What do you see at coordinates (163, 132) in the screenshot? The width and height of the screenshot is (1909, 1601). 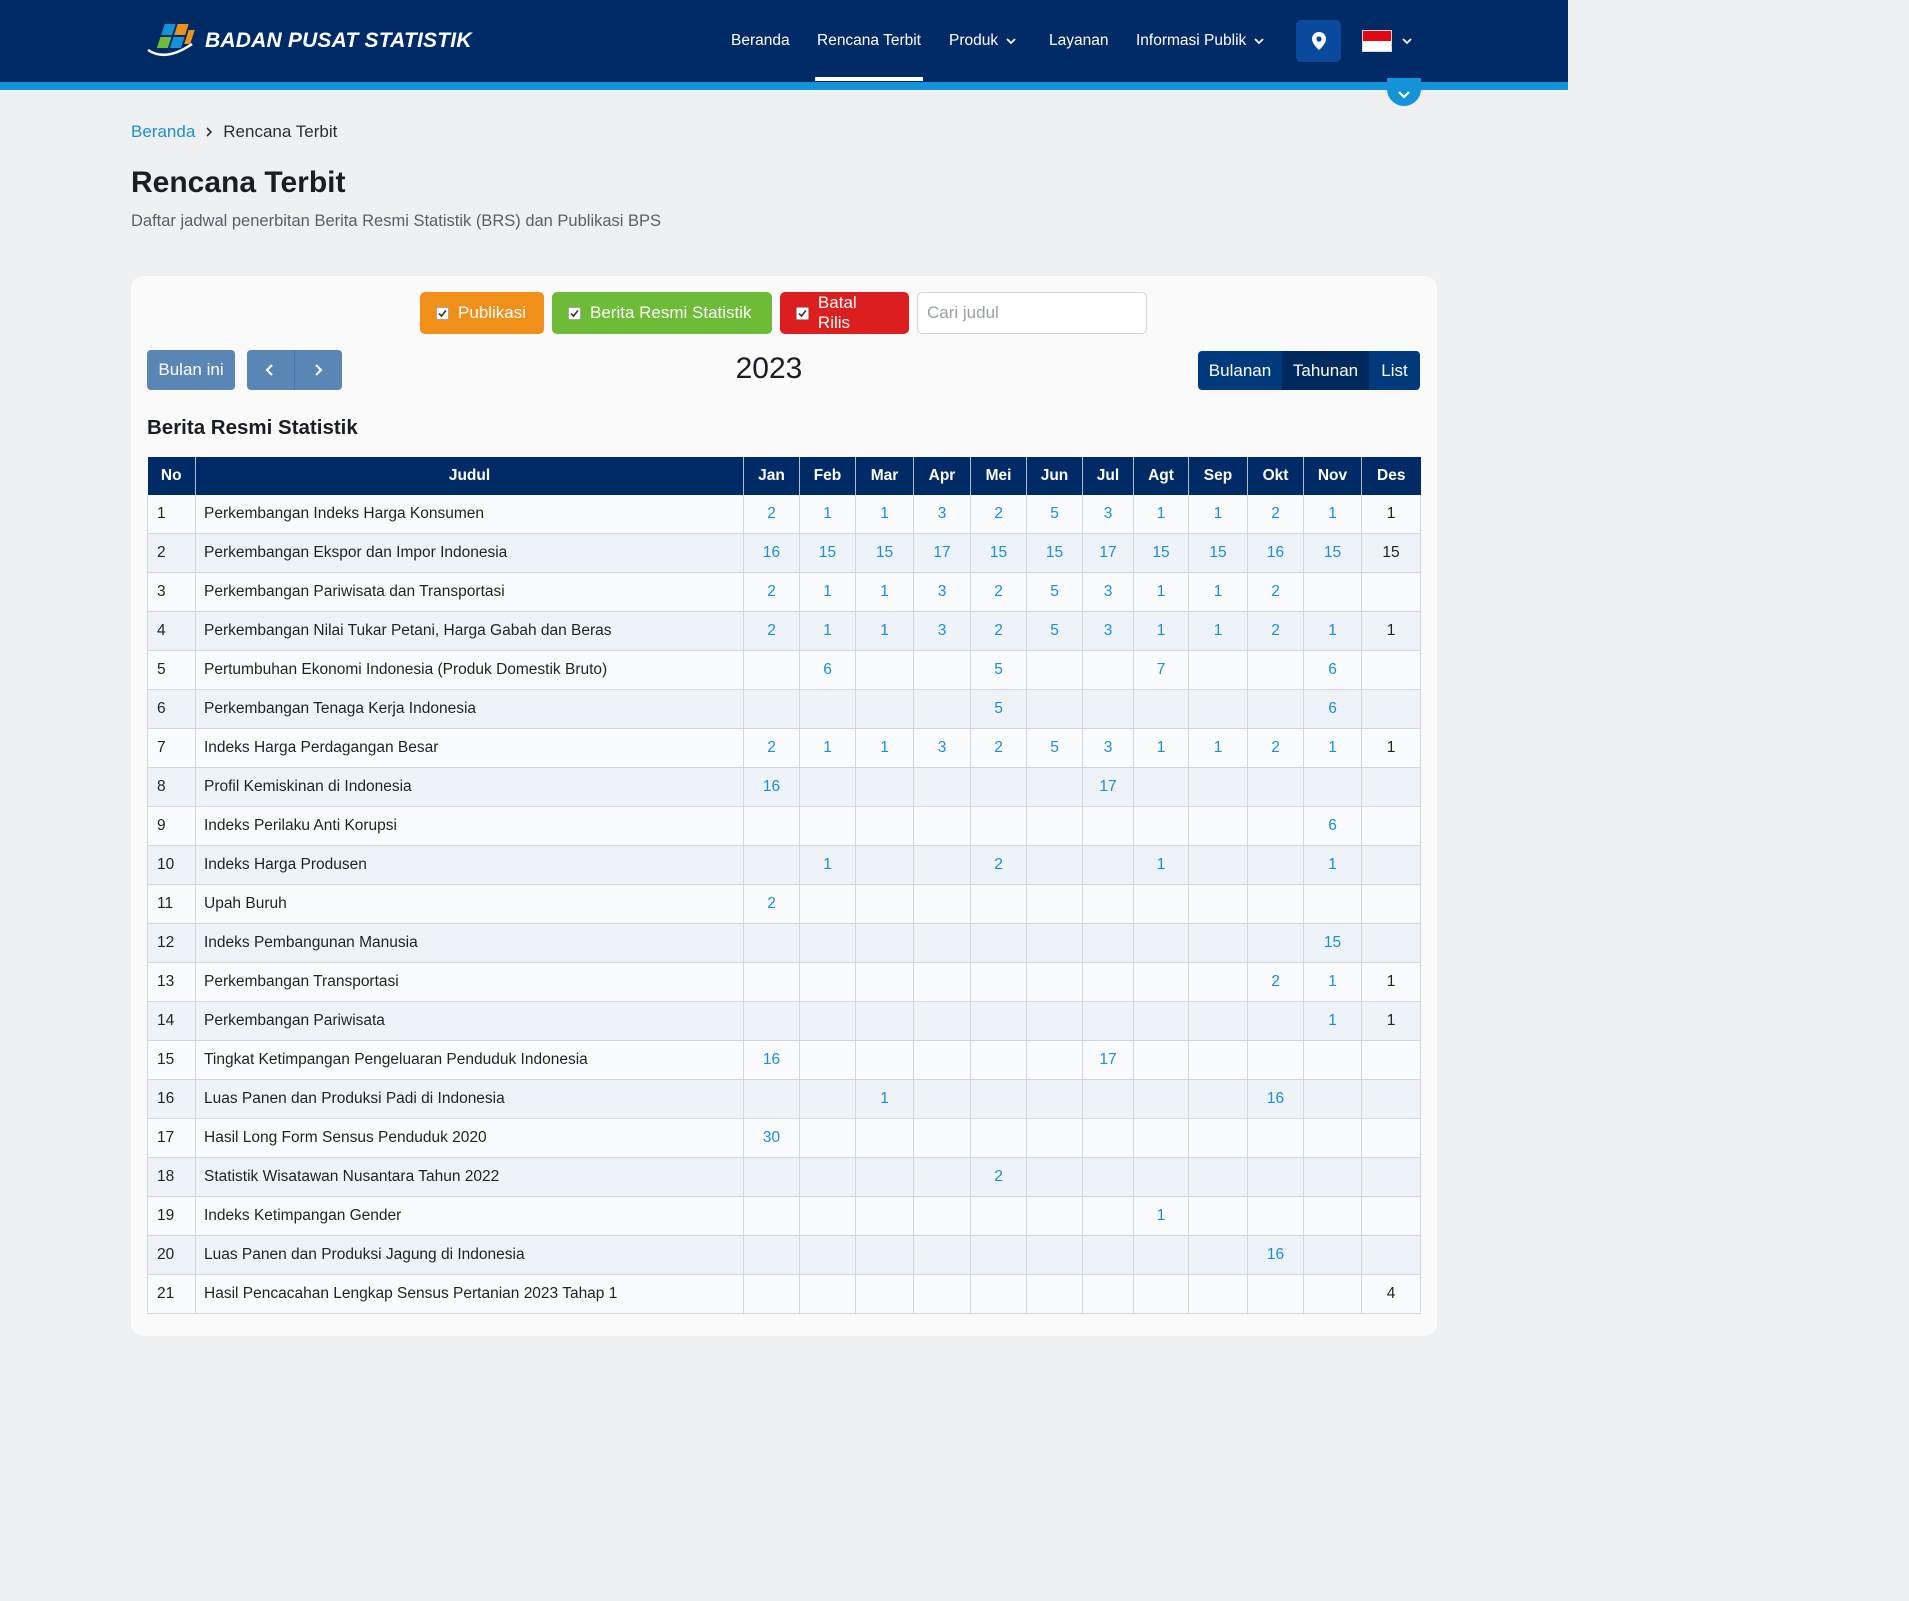 I see `breadcrumb-home: Beranda` at bounding box center [163, 132].